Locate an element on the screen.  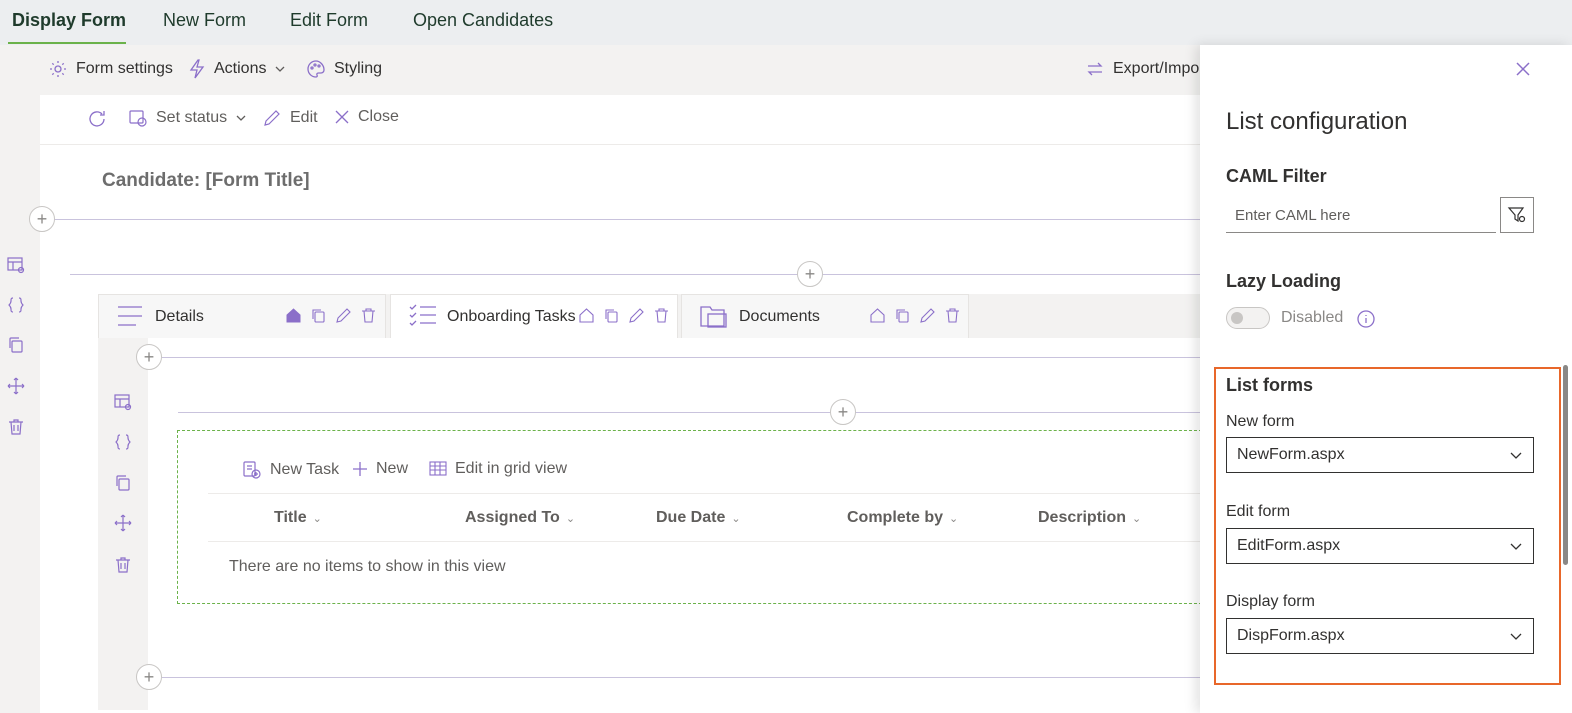
panel-scrollbar is located at coordinates (1565, 465).